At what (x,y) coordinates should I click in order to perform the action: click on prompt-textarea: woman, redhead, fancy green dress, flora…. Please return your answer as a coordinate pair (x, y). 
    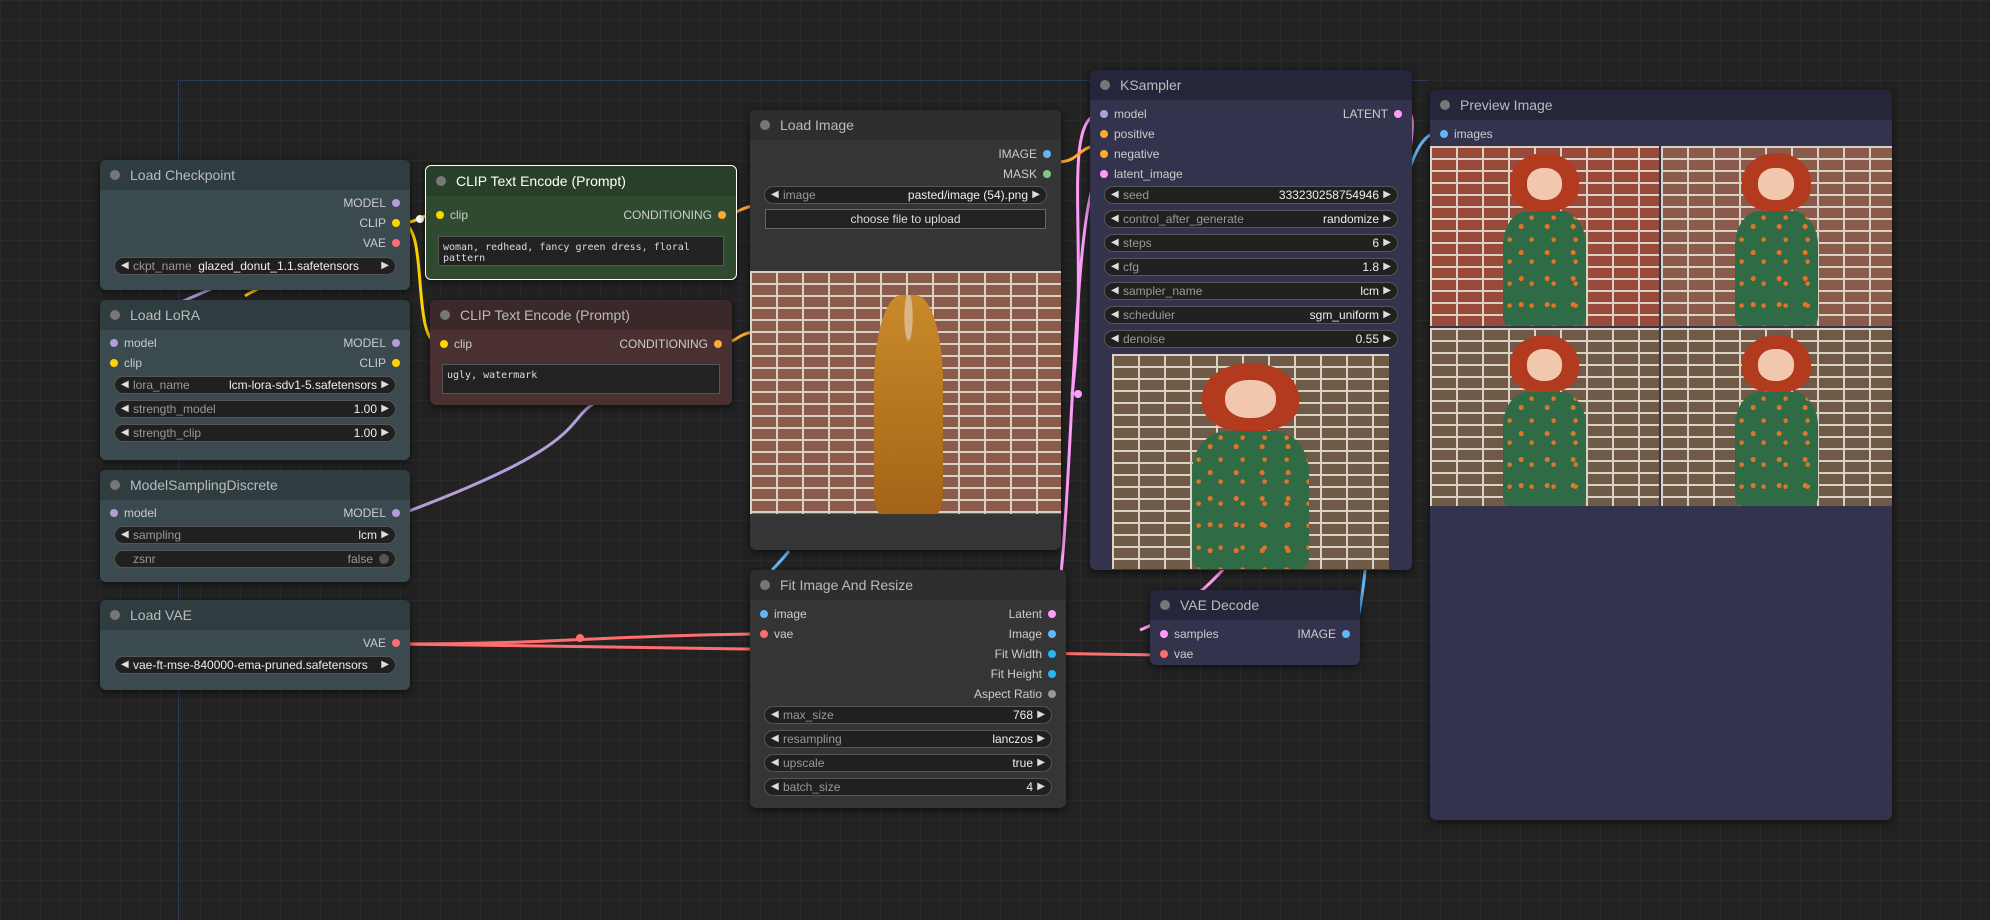
    Looking at the image, I should click on (581, 251).